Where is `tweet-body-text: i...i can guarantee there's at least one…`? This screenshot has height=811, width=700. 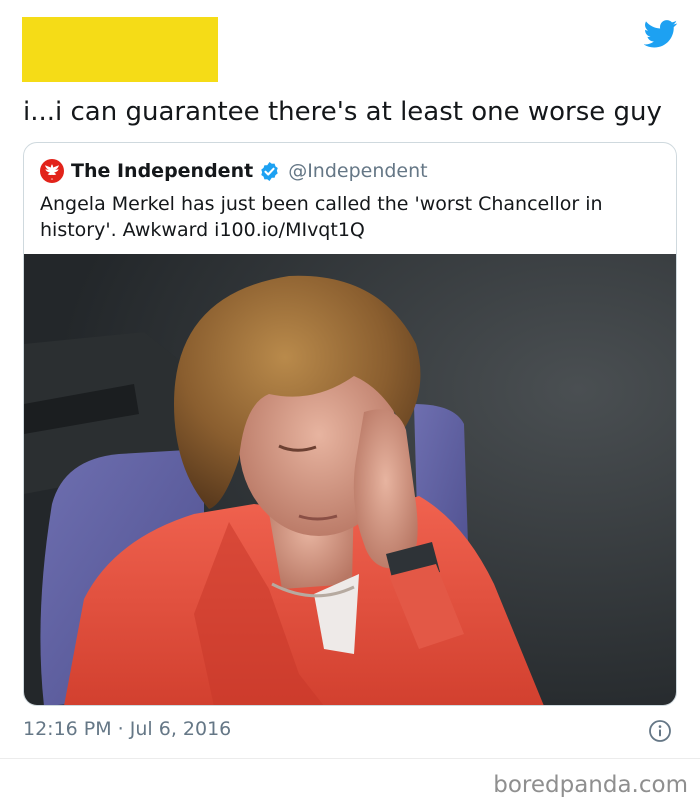 tweet-body-text: i...i can guarantee there's at least one… is located at coordinates (342, 112).